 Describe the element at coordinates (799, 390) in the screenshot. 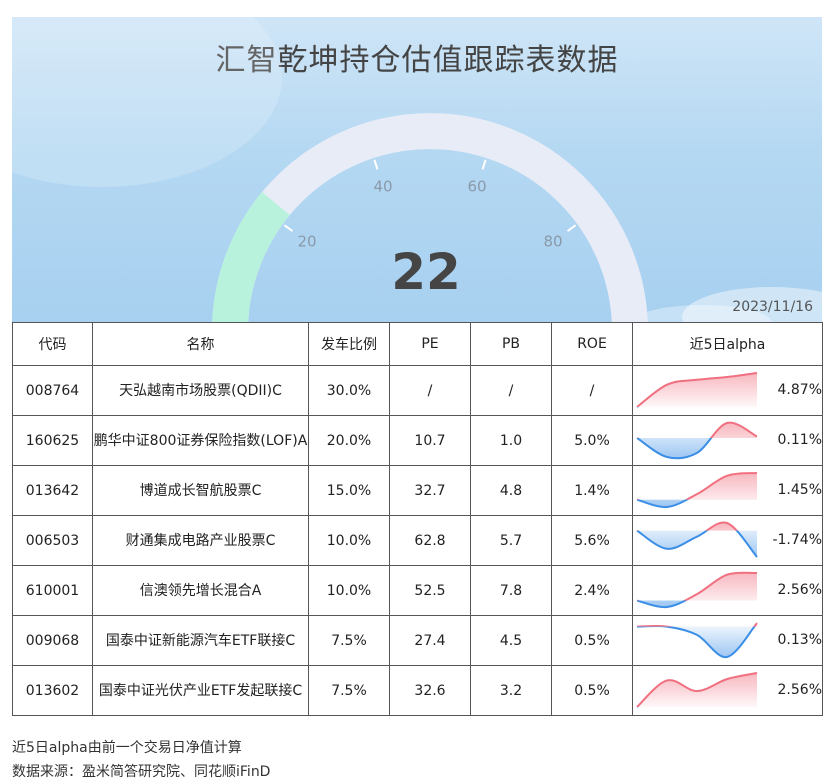

I see `alpha-value: 4.87%` at that location.